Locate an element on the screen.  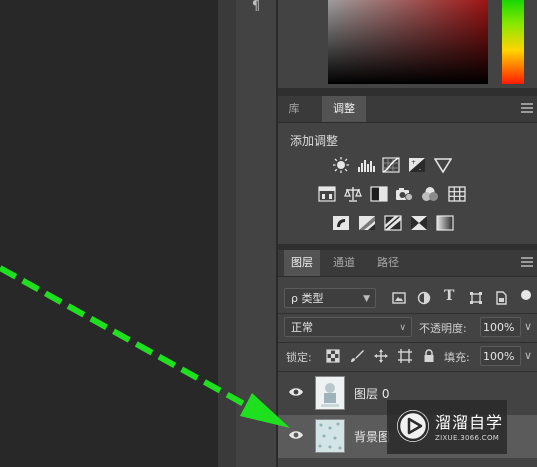
hue-saturation-icon is located at coordinates (327, 194).